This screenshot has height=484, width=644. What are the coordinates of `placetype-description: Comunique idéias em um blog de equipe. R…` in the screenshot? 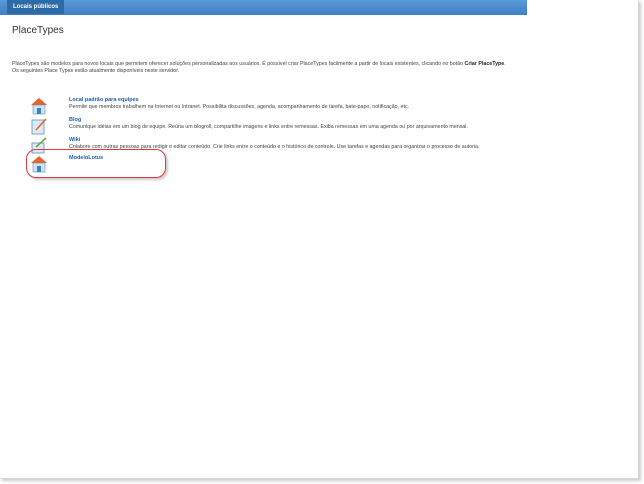 It's located at (268, 127).